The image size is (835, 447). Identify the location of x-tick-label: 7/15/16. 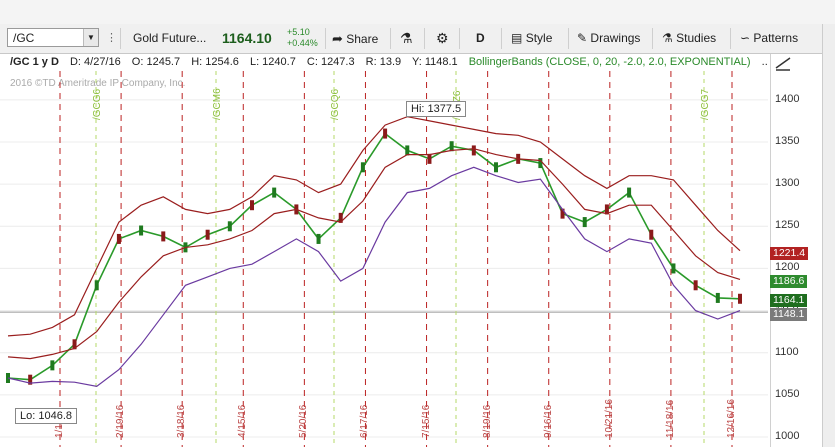
(426, 421).